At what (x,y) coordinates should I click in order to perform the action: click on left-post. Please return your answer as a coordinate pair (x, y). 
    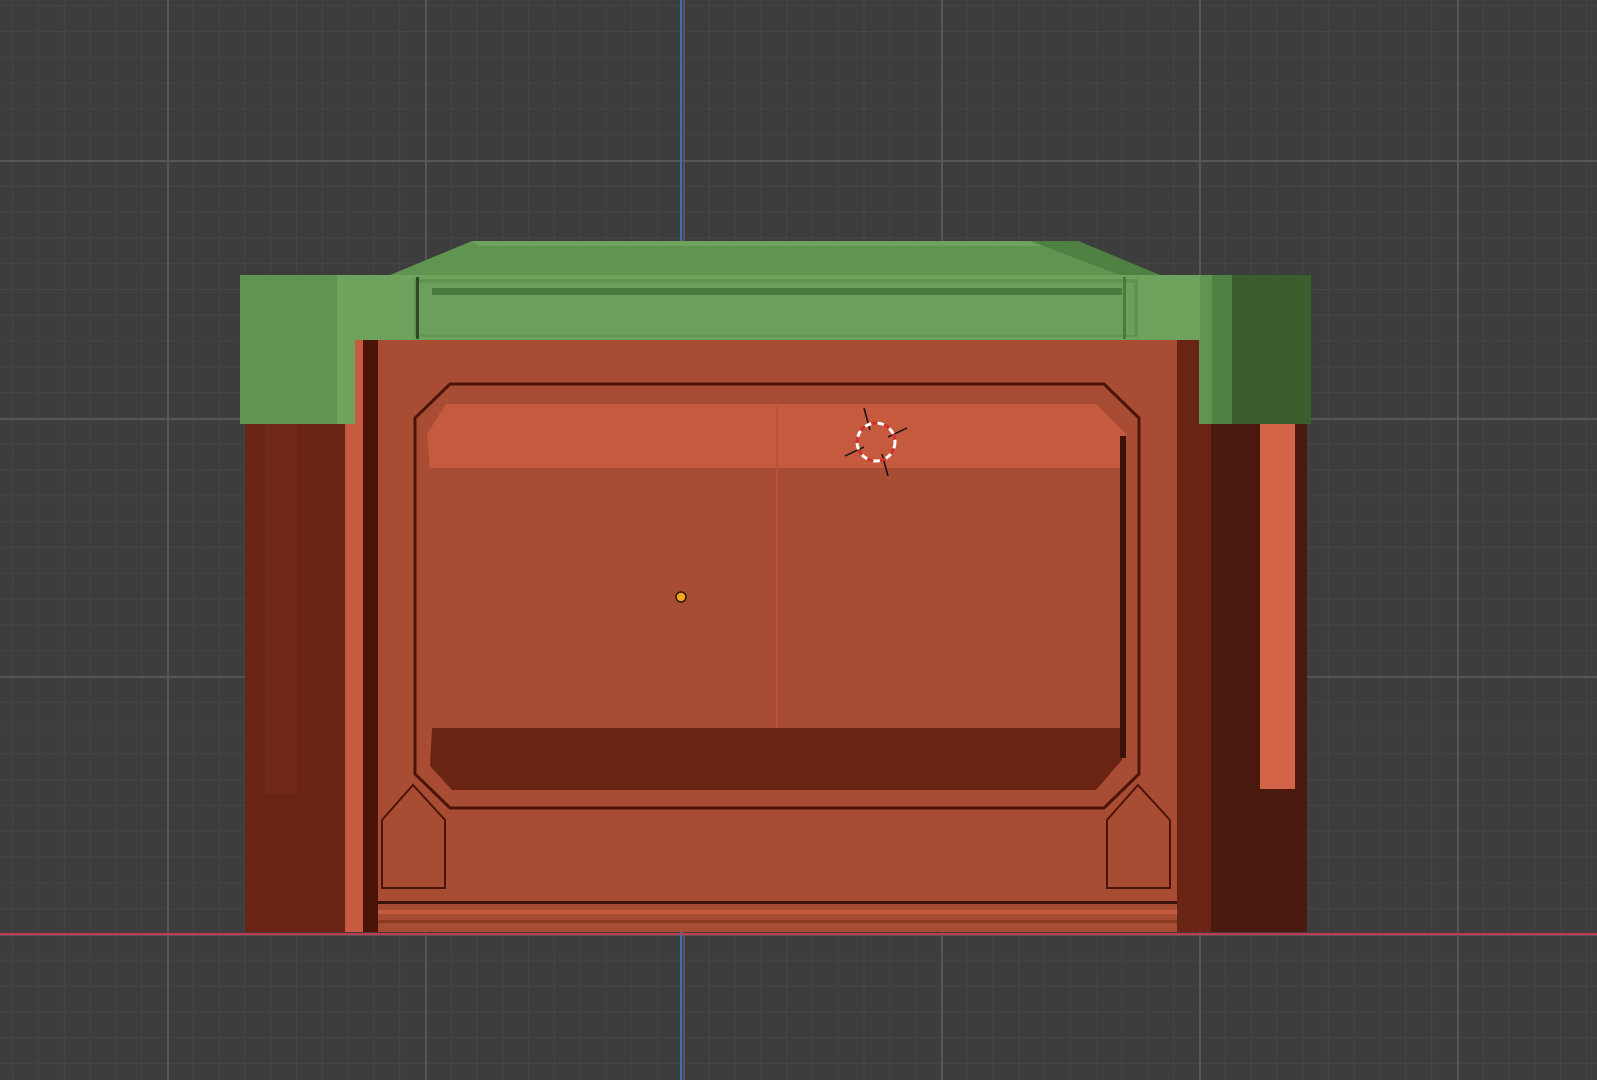
    Looking at the image, I should click on (311, 636).